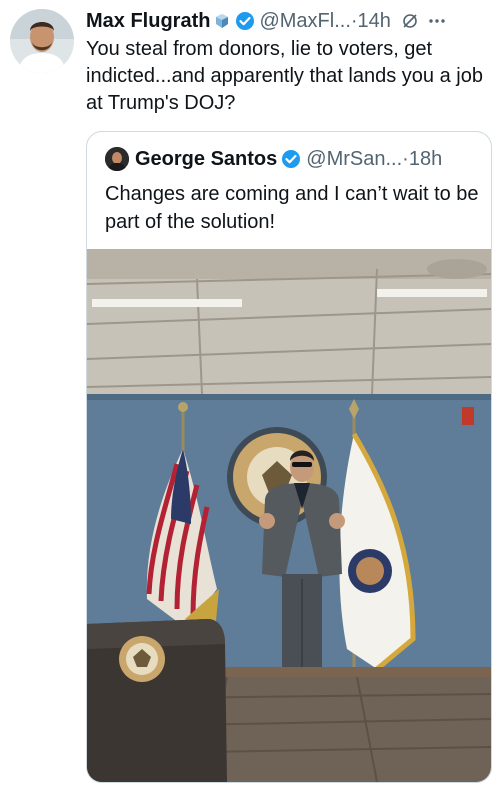 This screenshot has height=788, width=500. Describe the element at coordinates (42, 41) in the screenshot. I see `author-avatar` at that location.